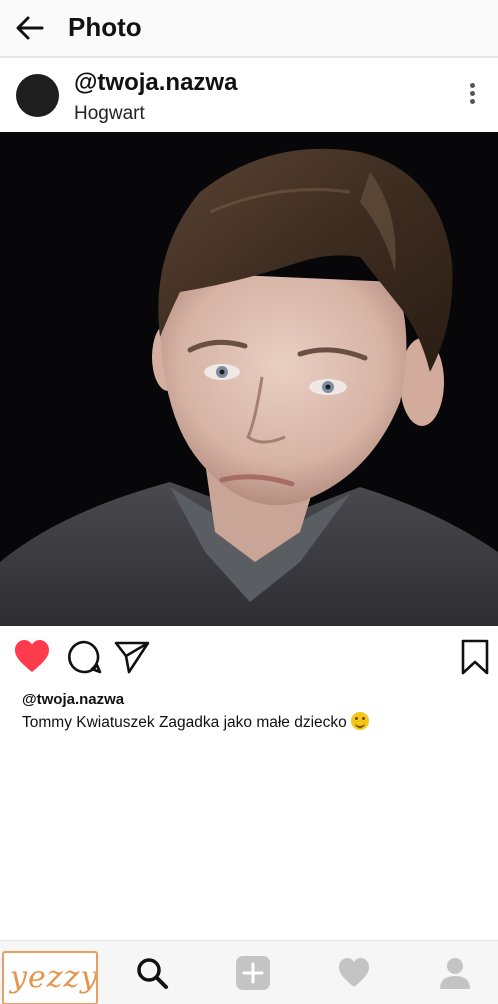 Image resolution: width=498 pixels, height=1004 pixels. Describe the element at coordinates (30, 28) in the screenshot. I see `back-arrow-icon` at that location.